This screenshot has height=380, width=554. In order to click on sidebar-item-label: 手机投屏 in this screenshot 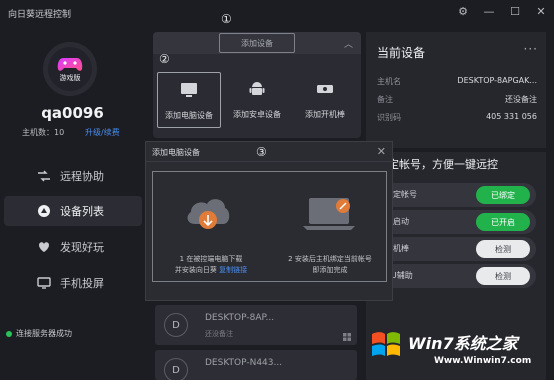, I will do `click(82, 283)`.